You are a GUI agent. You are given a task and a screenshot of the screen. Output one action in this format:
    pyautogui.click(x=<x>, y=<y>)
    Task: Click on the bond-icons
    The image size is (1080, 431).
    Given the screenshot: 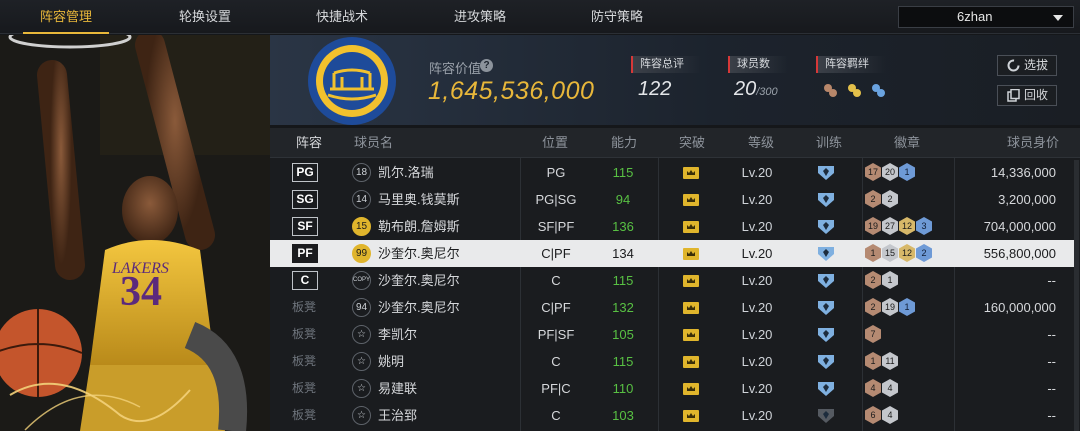 What is the action you would take?
    pyautogui.click(x=855, y=93)
    